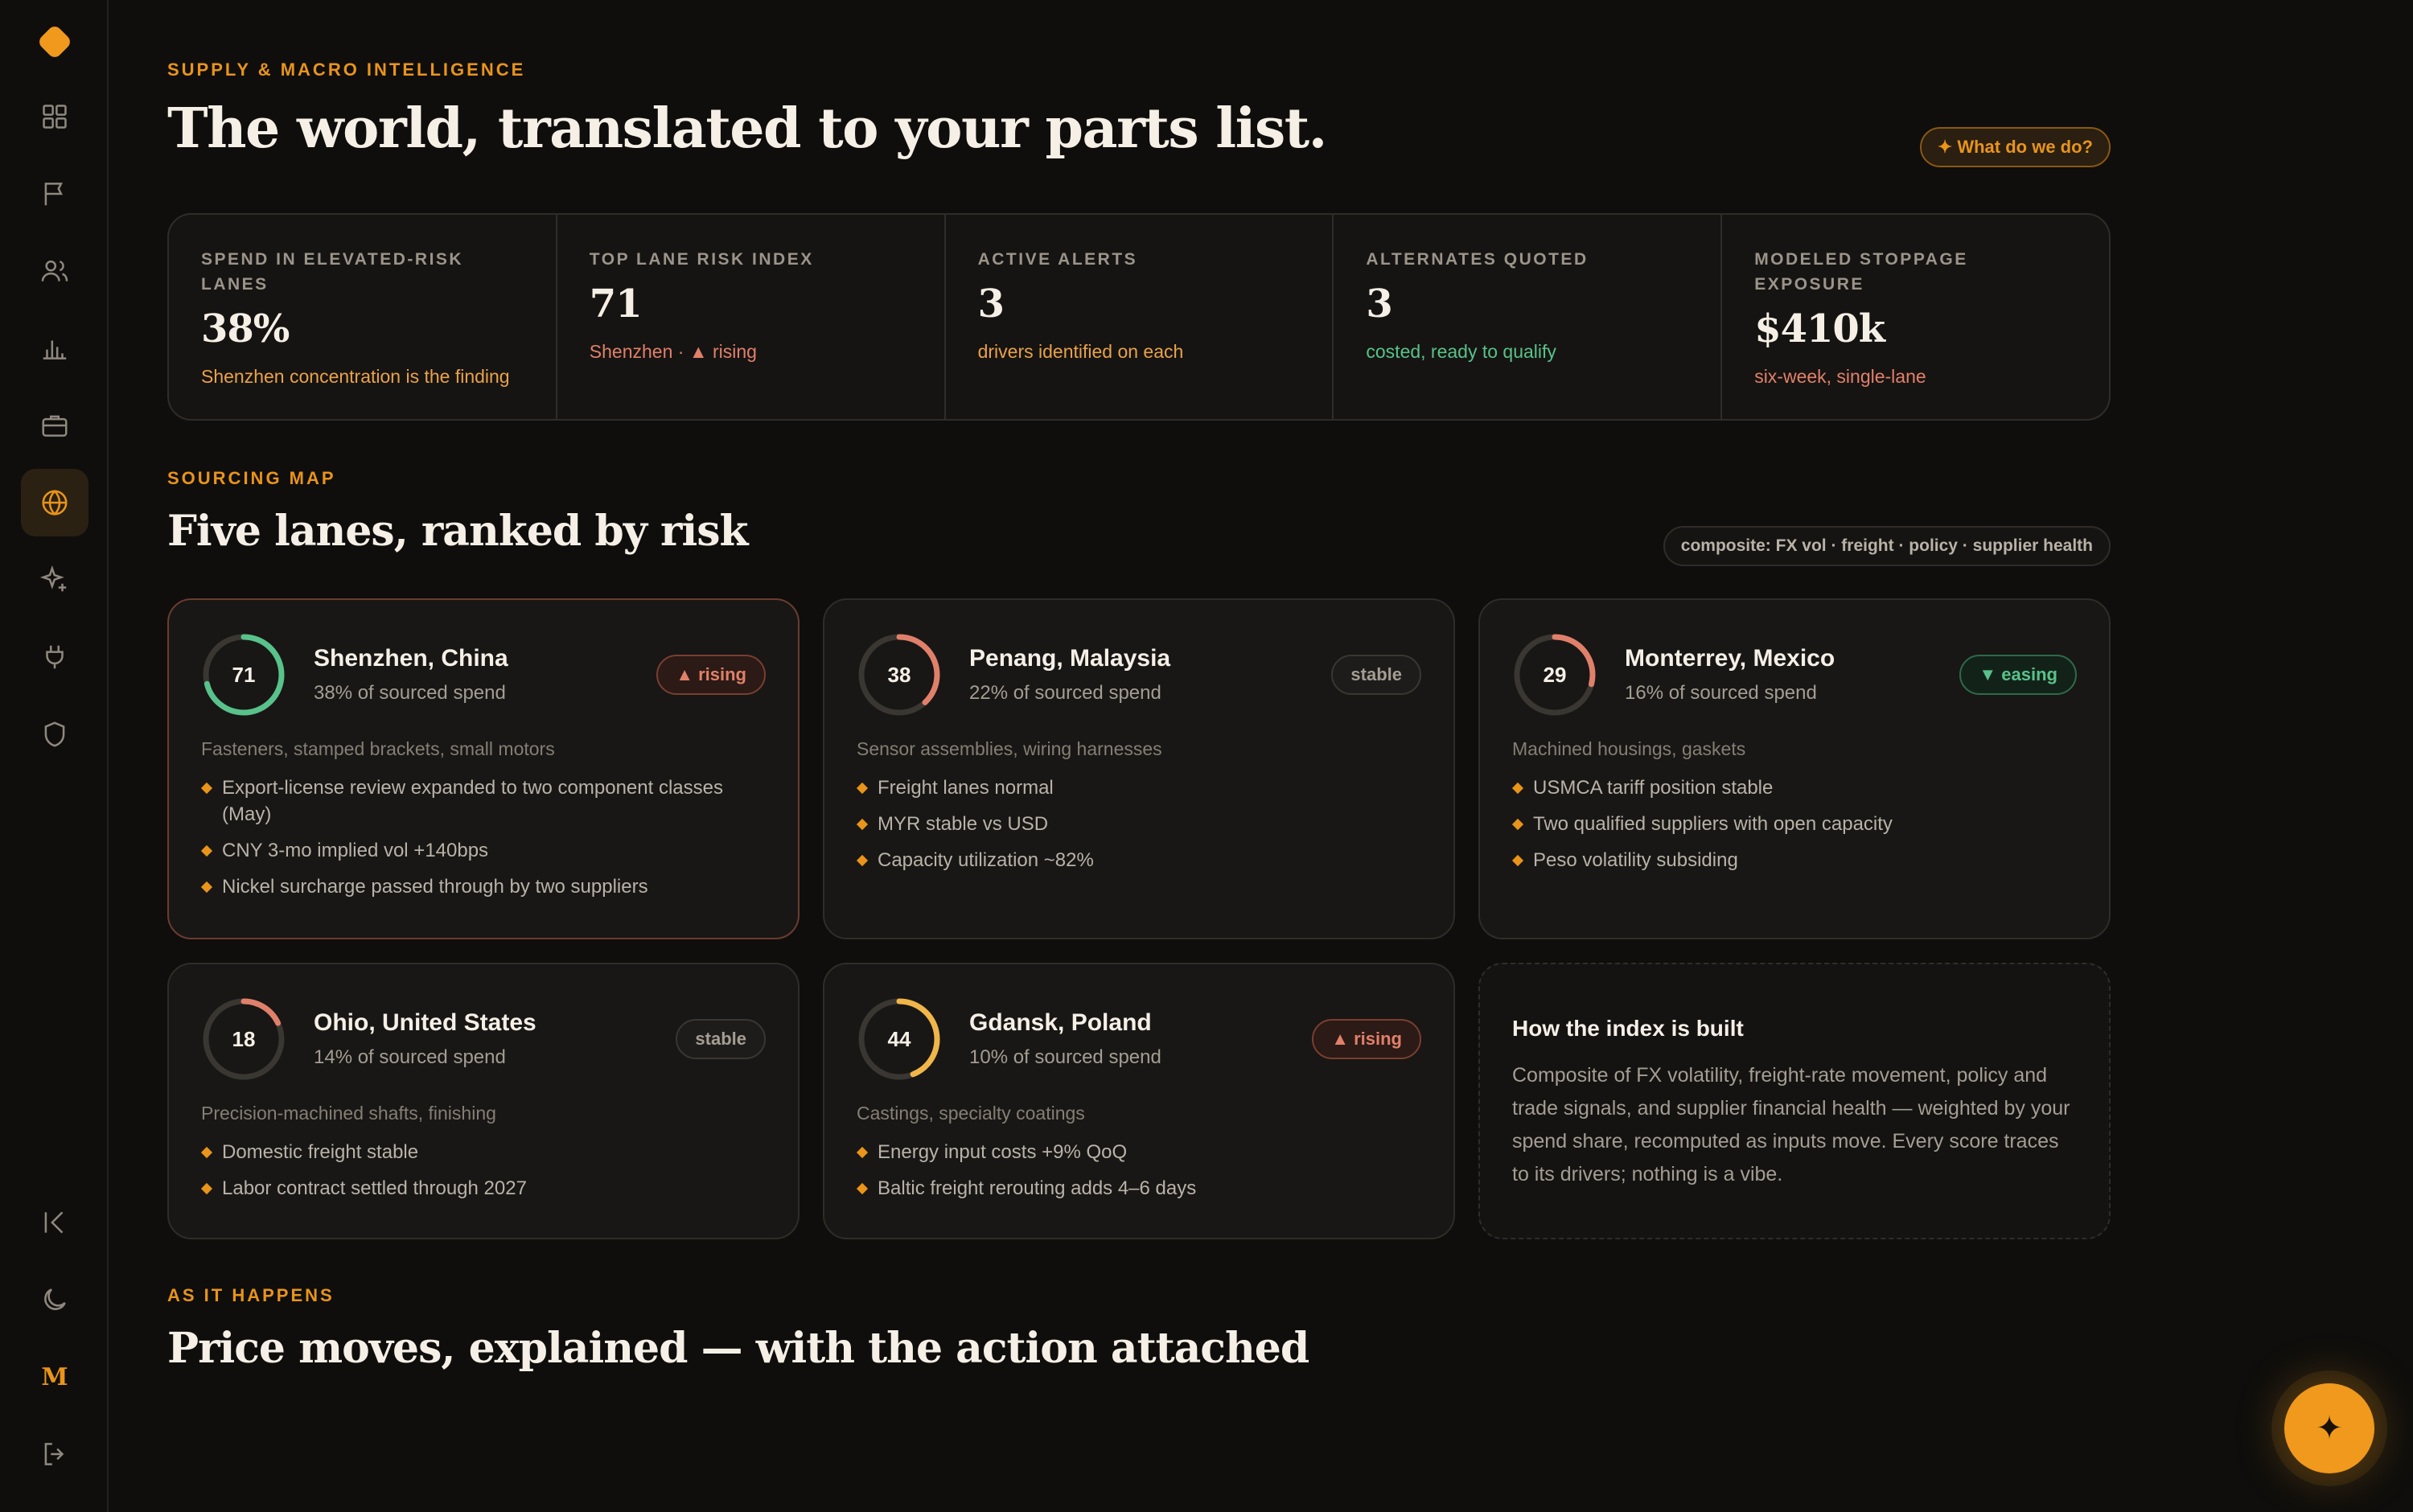 The image size is (2413, 1512). What do you see at coordinates (1065, 693) in the screenshot?
I see `lane-spend-share: 22% of sourced spend` at bounding box center [1065, 693].